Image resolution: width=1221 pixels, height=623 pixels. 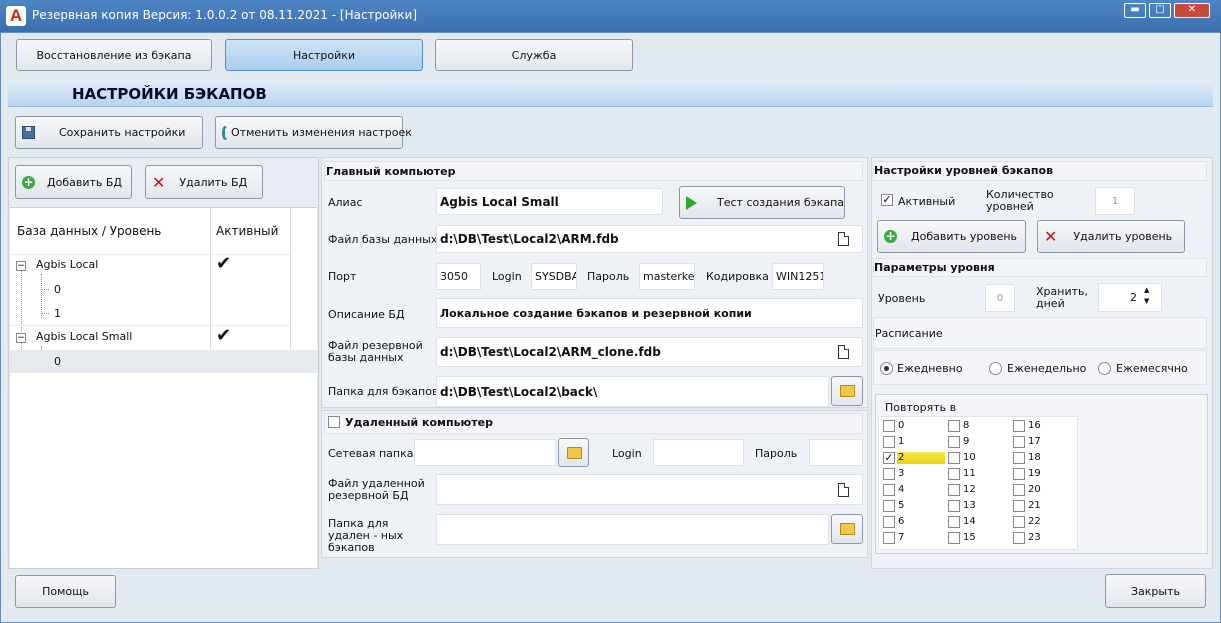 What do you see at coordinates (1034, 457) in the screenshot?
I see `hour-label: 18` at bounding box center [1034, 457].